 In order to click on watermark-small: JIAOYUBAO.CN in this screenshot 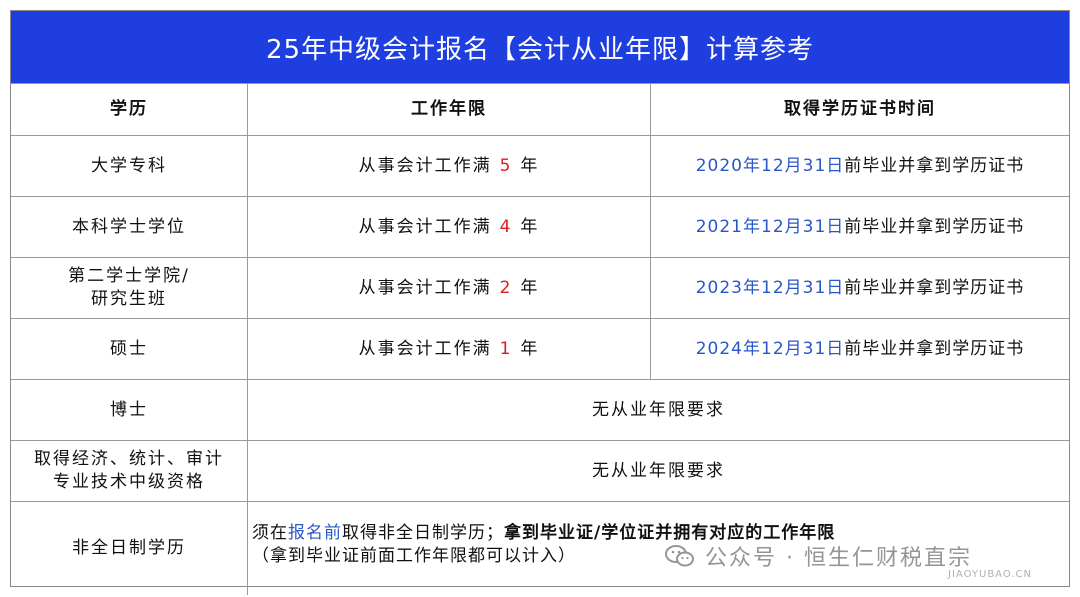, I will do `click(990, 574)`.